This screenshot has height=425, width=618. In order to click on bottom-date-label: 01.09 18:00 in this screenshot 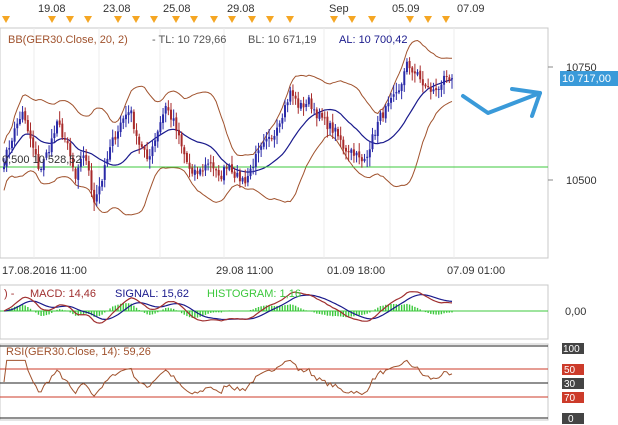, I will do `click(356, 271)`.